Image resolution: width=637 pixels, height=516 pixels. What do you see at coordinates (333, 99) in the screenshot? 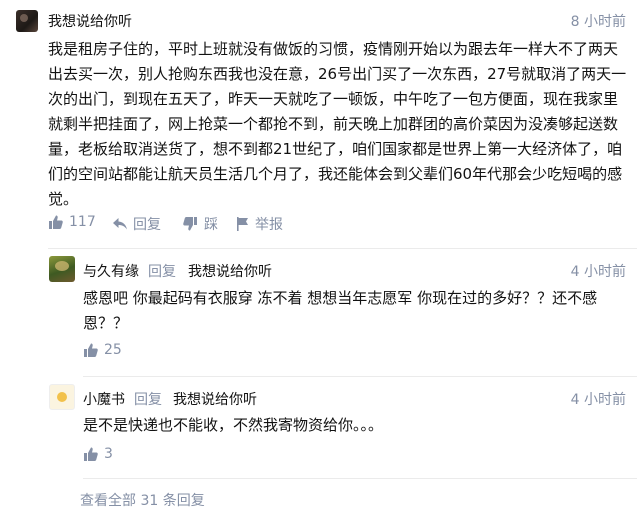
I see `comment-line: 次的出门，到现在五天了，昨天一天就吃了一顿饭，中午吃了一包方便面，现在我家里` at bounding box center [333, 99].